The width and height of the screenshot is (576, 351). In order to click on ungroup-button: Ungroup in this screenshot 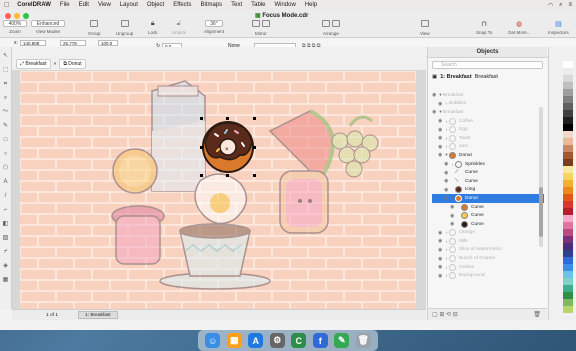, I will do `click(124, 28)`.